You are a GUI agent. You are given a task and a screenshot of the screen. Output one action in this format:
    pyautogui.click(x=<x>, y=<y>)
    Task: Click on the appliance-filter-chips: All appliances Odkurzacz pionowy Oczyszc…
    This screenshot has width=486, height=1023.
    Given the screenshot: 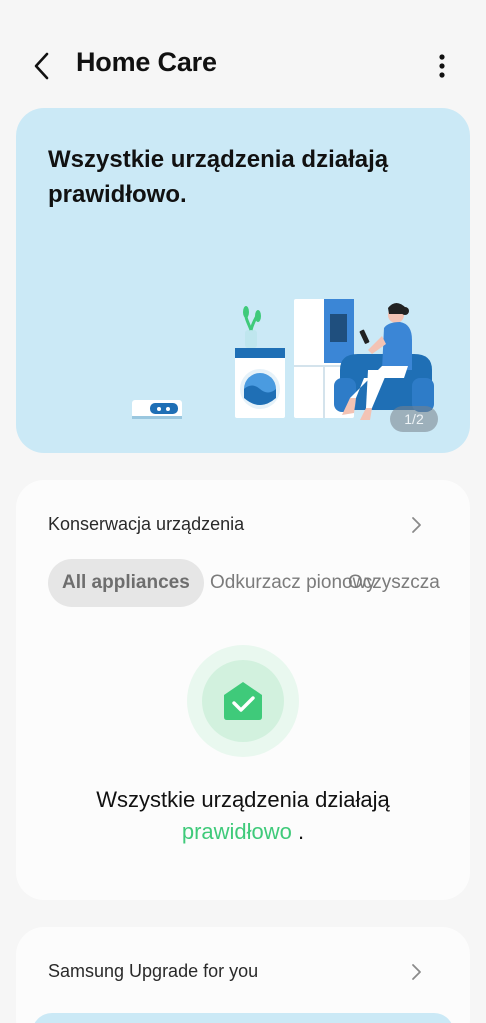 What is the action you would take?
    pyautogui.click(x=244, y=583)
    